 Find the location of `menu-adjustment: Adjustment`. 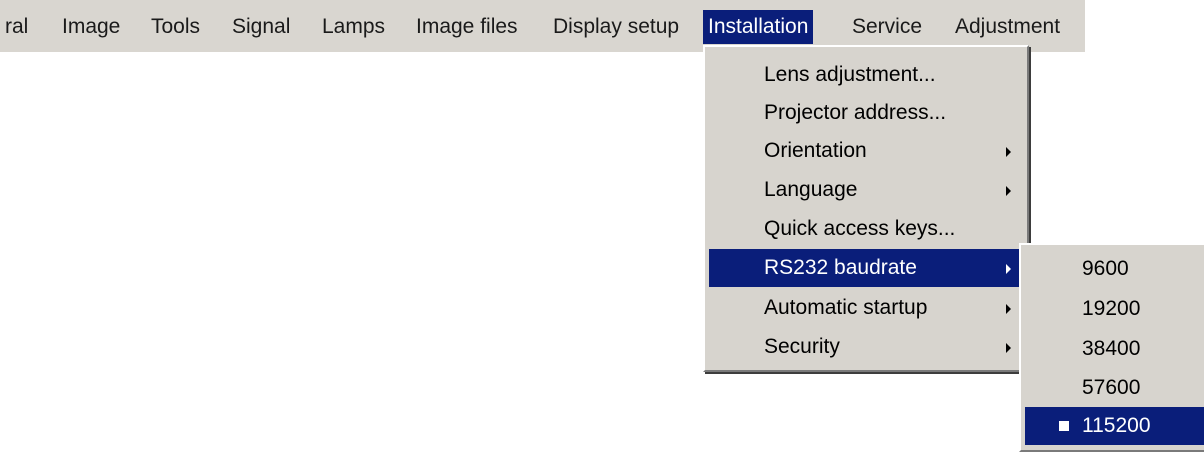

menu-adjustment: Adjustment is located at coordinates (1007, 27).